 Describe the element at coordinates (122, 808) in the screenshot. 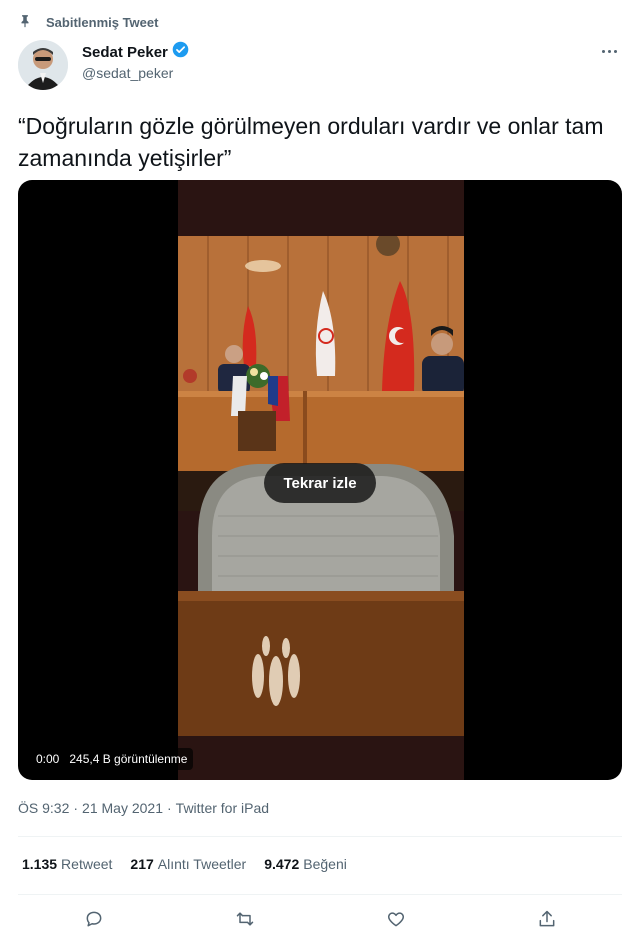

I see `tweet-date: 21 May 2021` at that location.